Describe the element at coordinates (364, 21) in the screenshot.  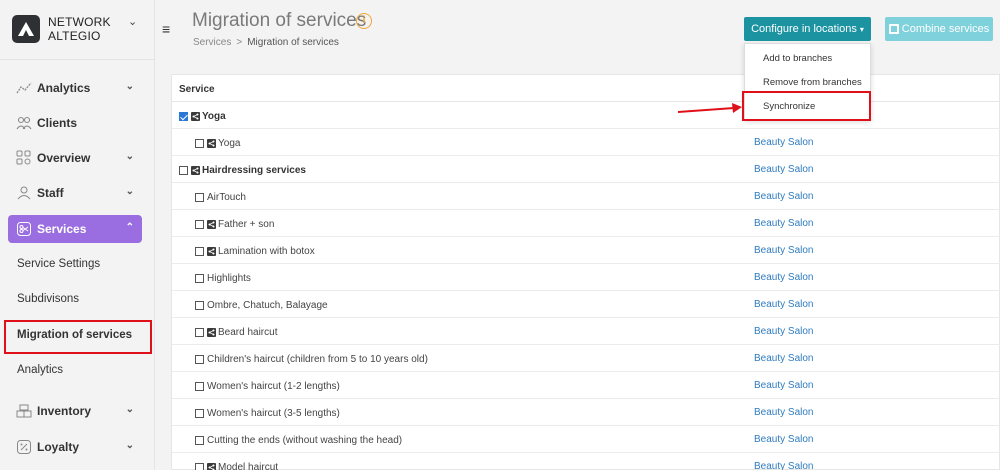
I see `info-icon: i` at that location.